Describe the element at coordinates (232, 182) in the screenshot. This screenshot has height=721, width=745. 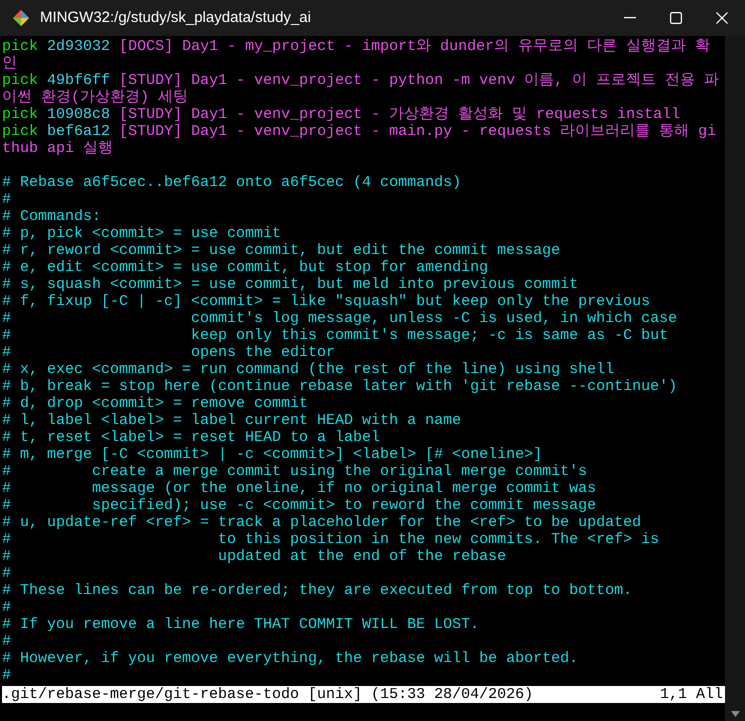
I see `comment-line: # Rebase a6f5cec..bef6a12 onto a6f5cec (4 commands)` at that location.